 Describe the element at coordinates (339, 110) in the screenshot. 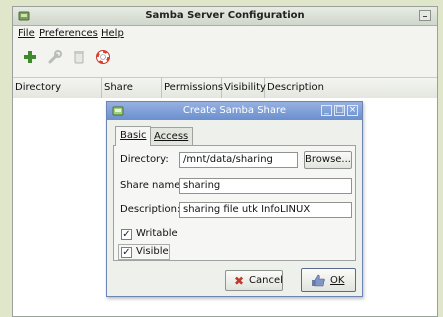

I see `dialog-maximize-button: □` at that location.